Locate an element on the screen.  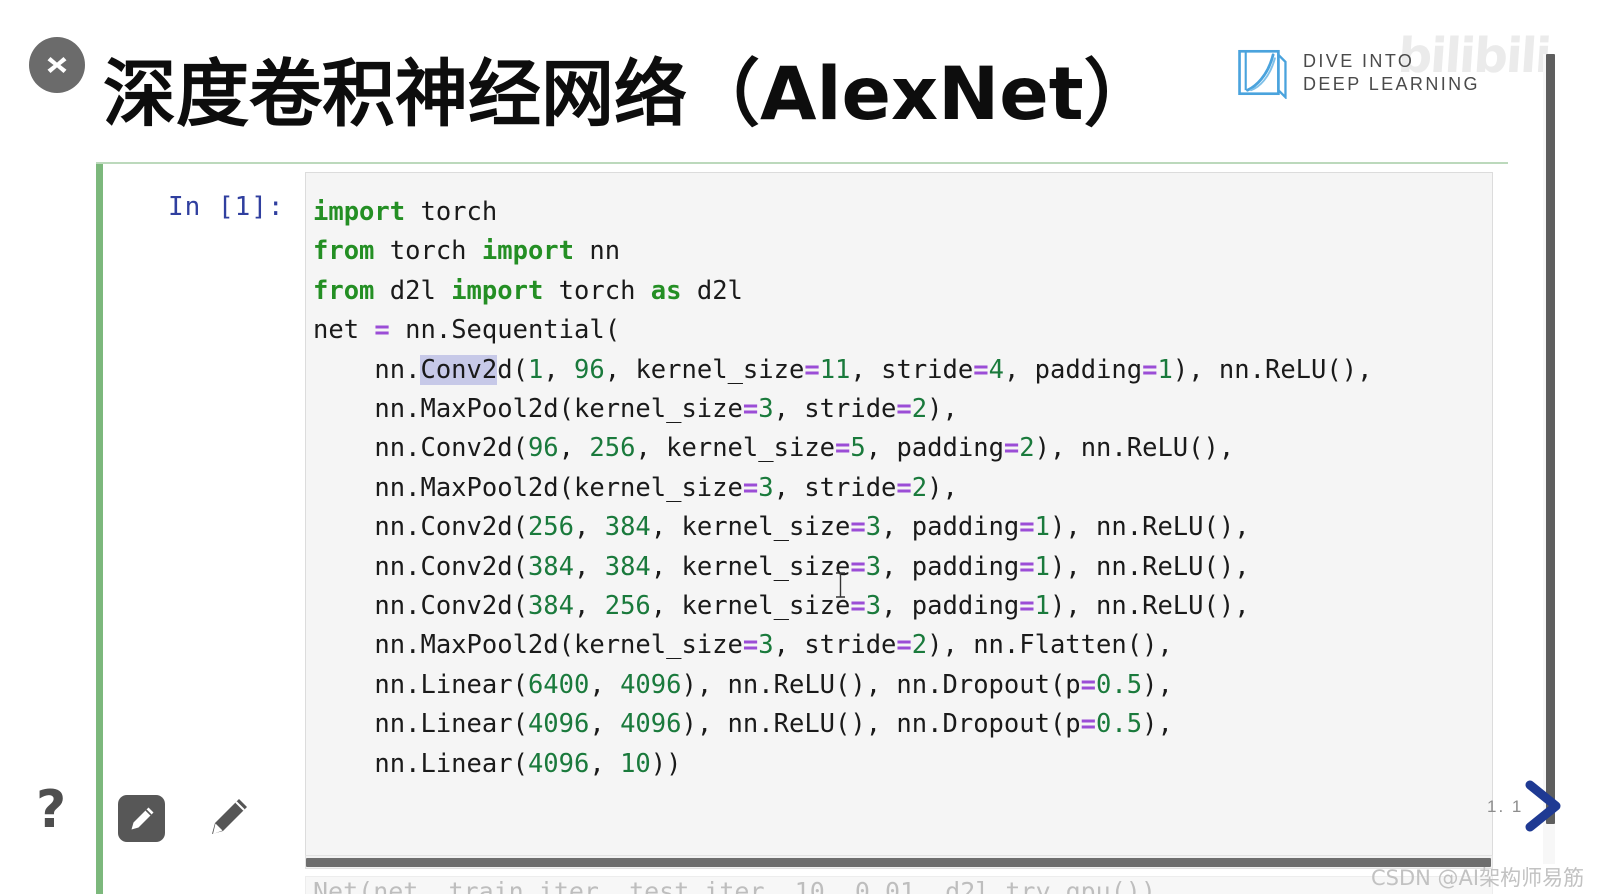
code-token: net is located at coordinates (344, 330).